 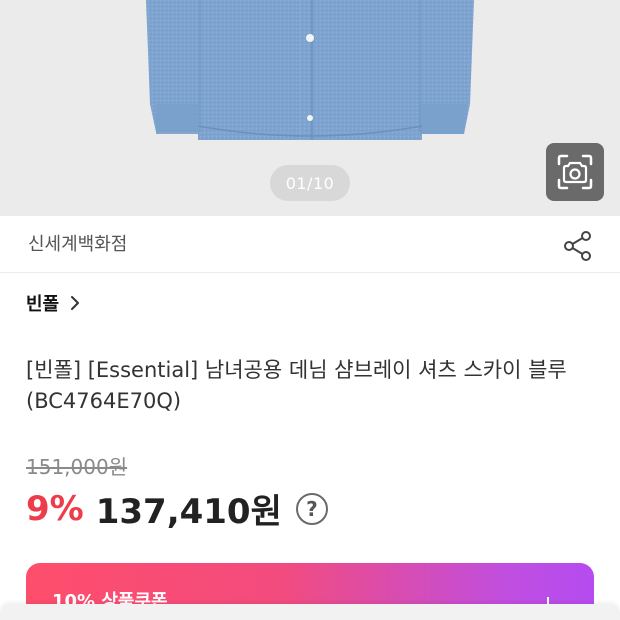 What do you see at coordinates (188, 512) in the screenshot?
I see `sale-price: 137,410원` at bounding box center [188, 512].